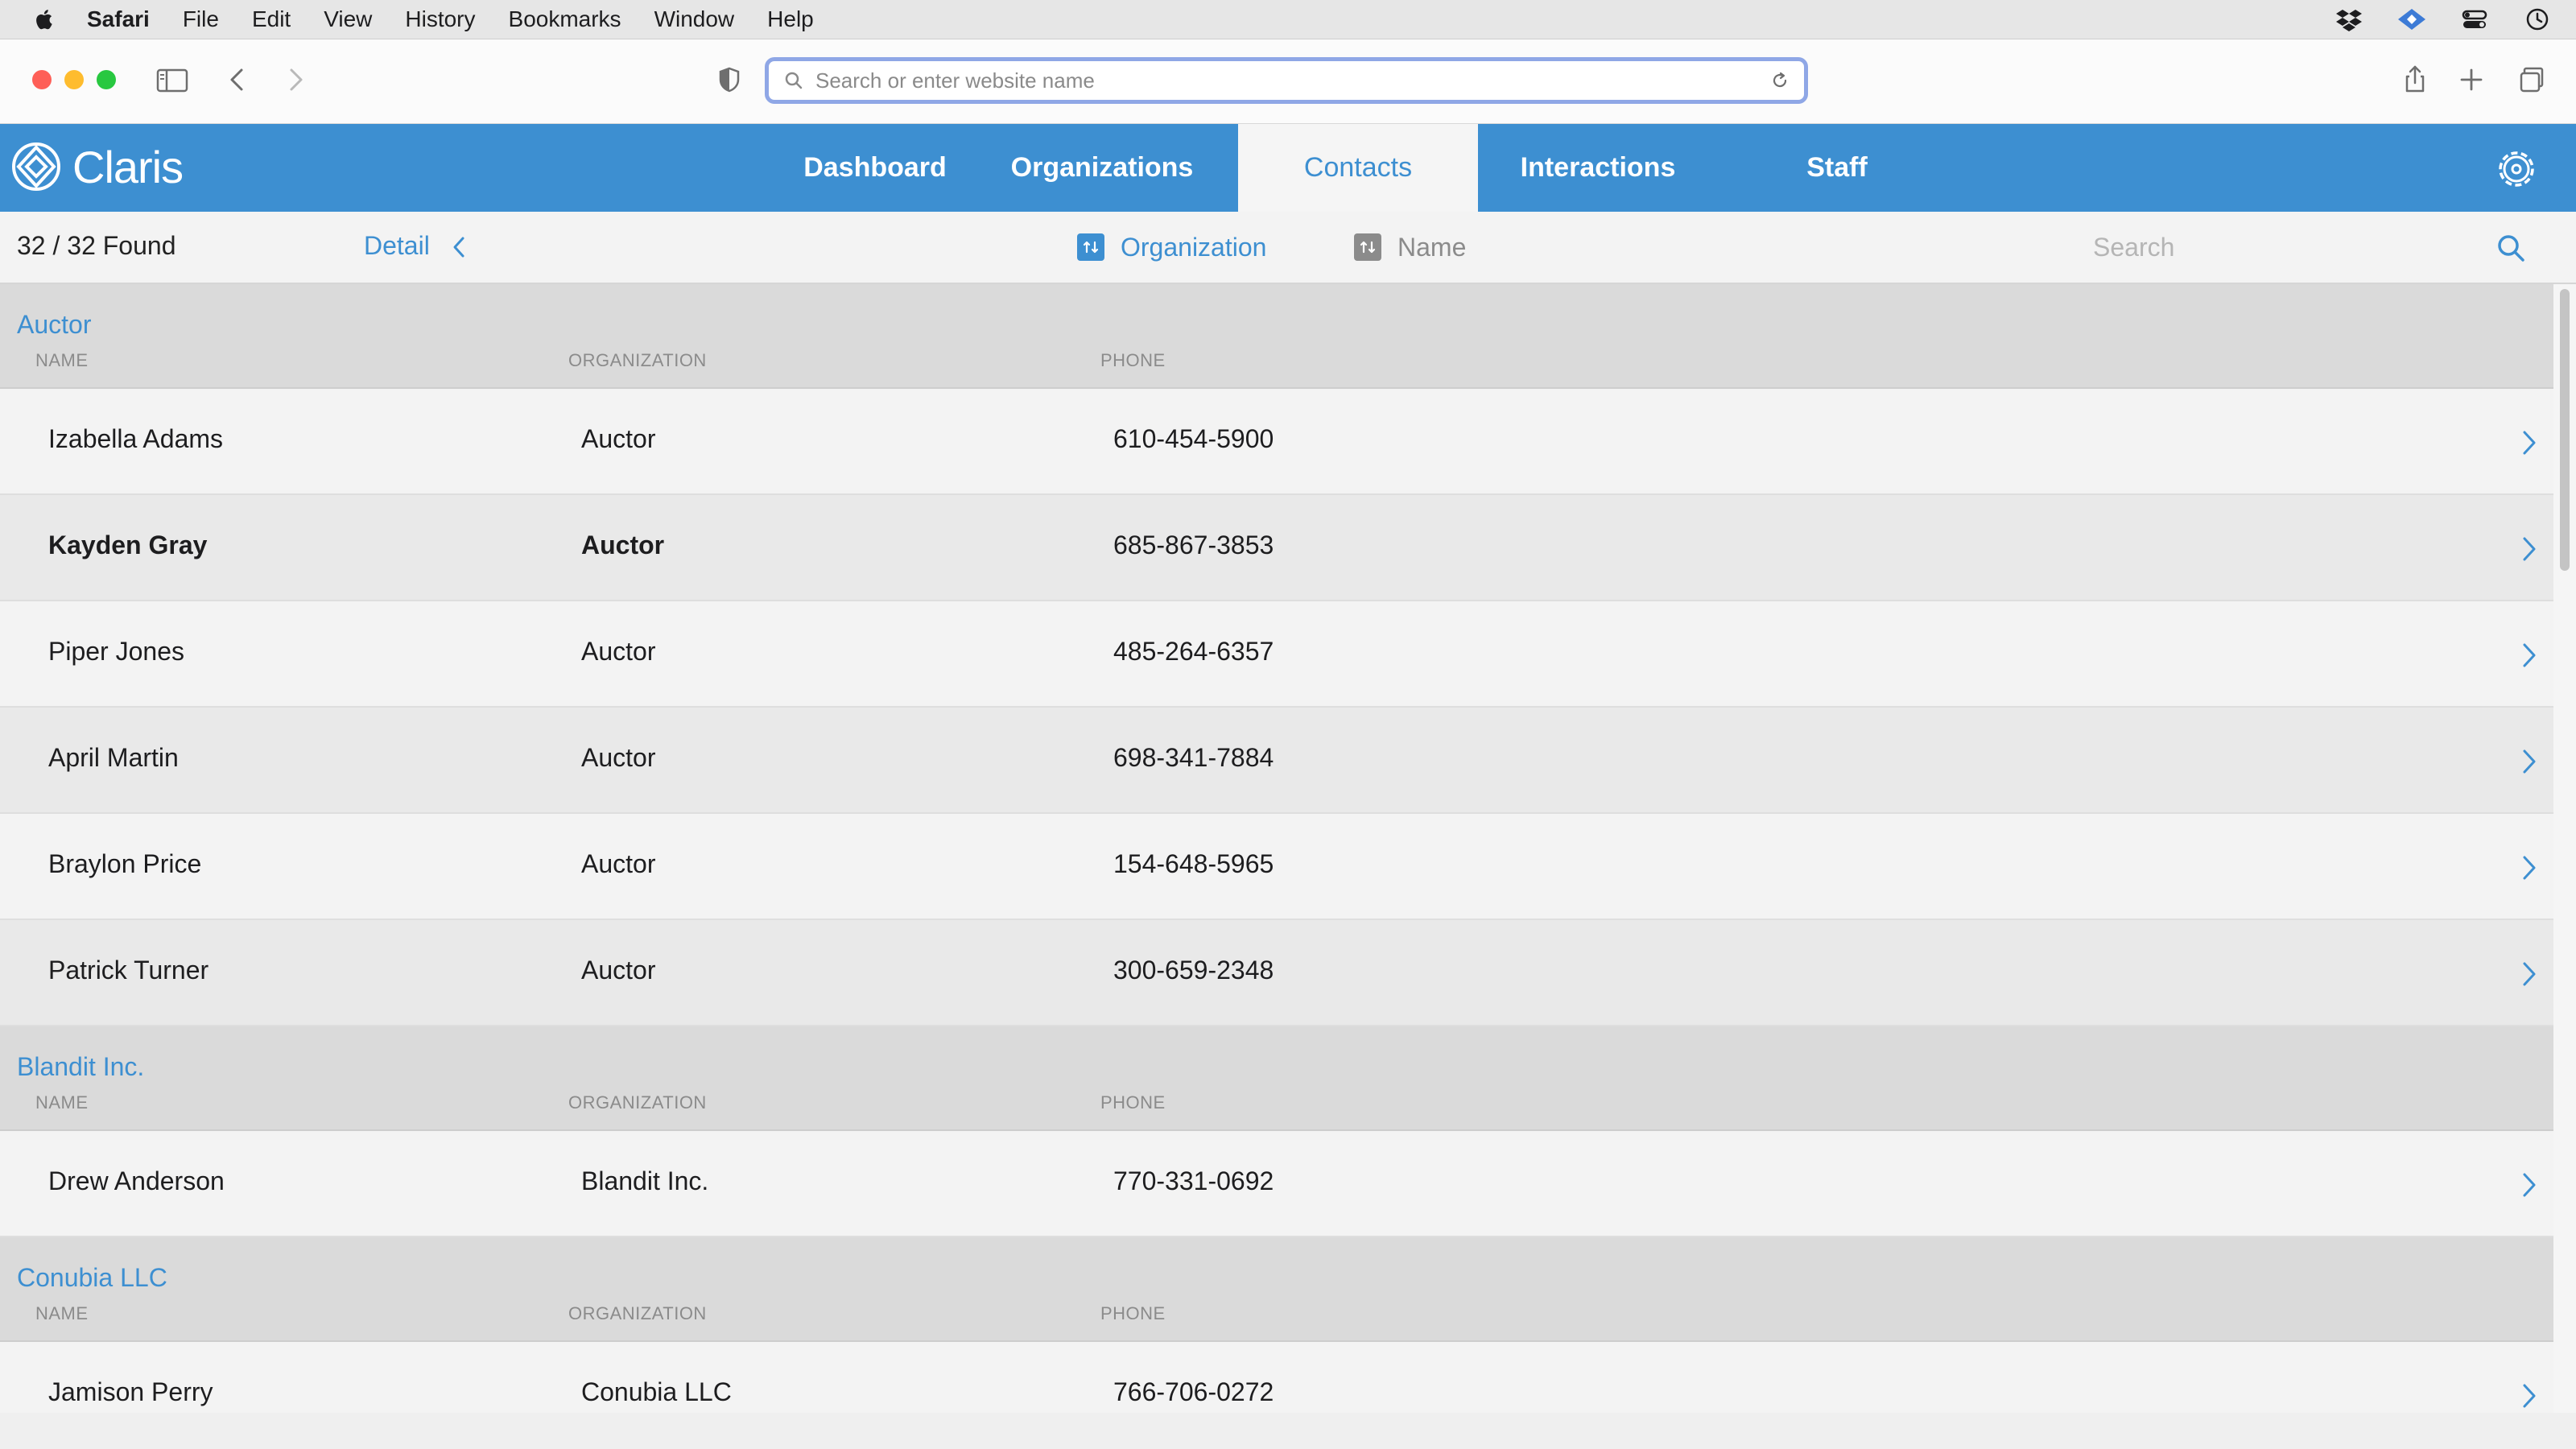  What do you see at coordinates (128, 970) in the screenshot?
I see `contact-name: Patrick Turner` at bounding box center [128, 970].